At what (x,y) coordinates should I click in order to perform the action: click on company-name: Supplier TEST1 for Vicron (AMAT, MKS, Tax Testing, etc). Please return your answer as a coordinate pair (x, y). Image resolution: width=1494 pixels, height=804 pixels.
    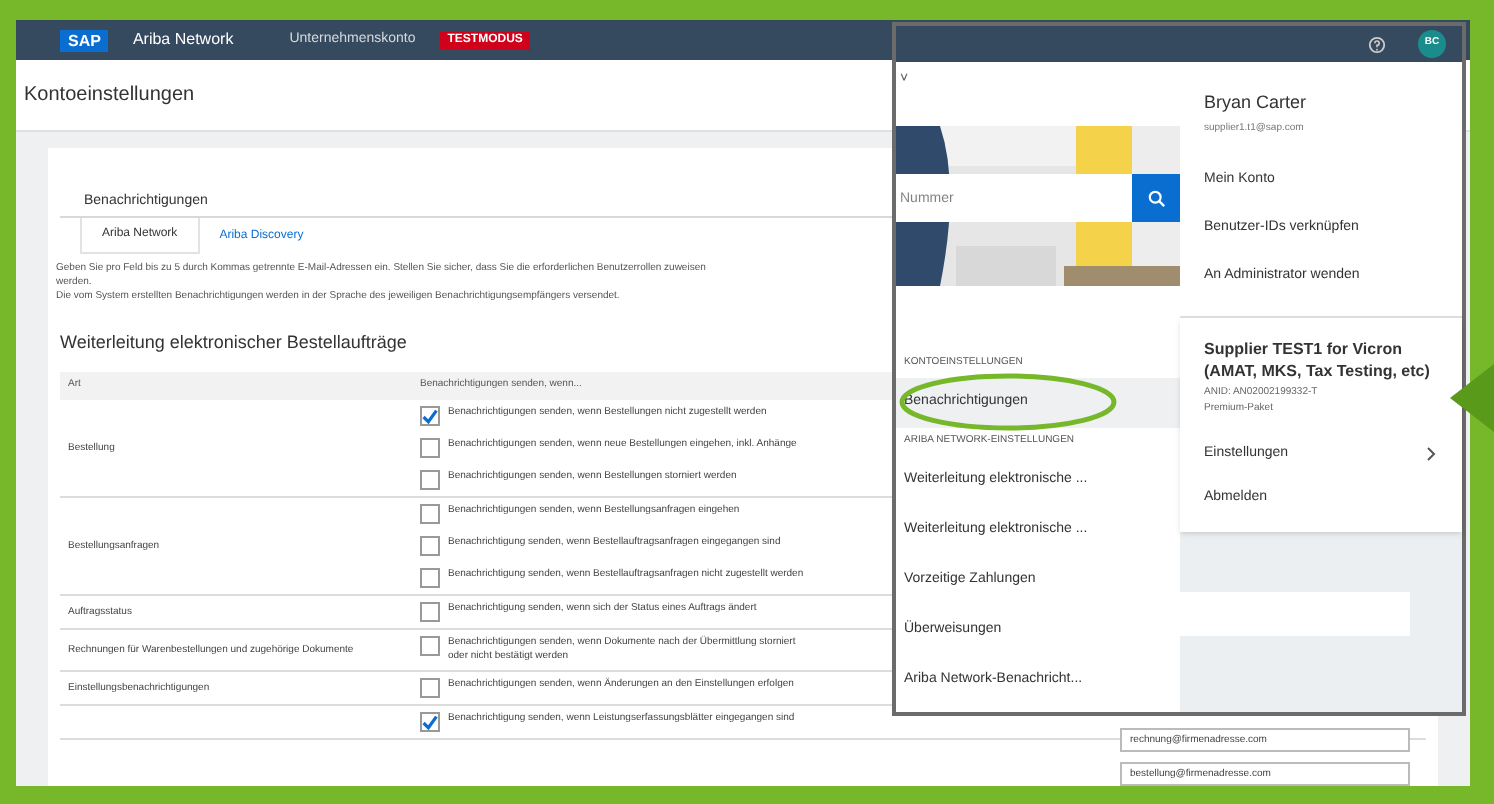
    Looking at the image, I should click on (1318, 360).